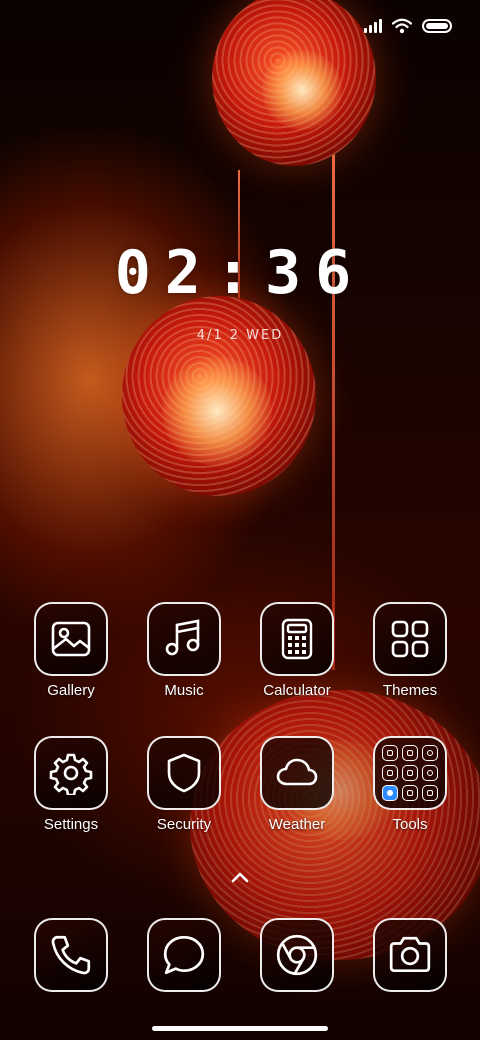 The width and height of the screenshot is (480, 1040). I want to click on clock-time: 02:36, so click(240, 273).